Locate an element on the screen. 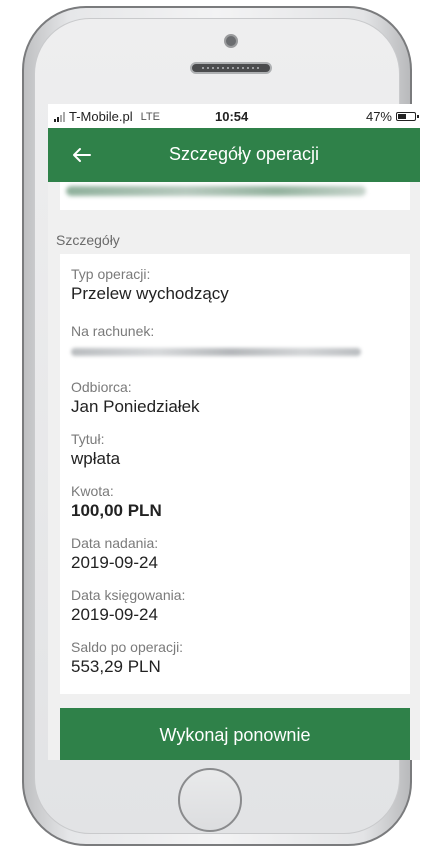  detail-value: Jan Poniedziałek is located at coordinates (135, 406).